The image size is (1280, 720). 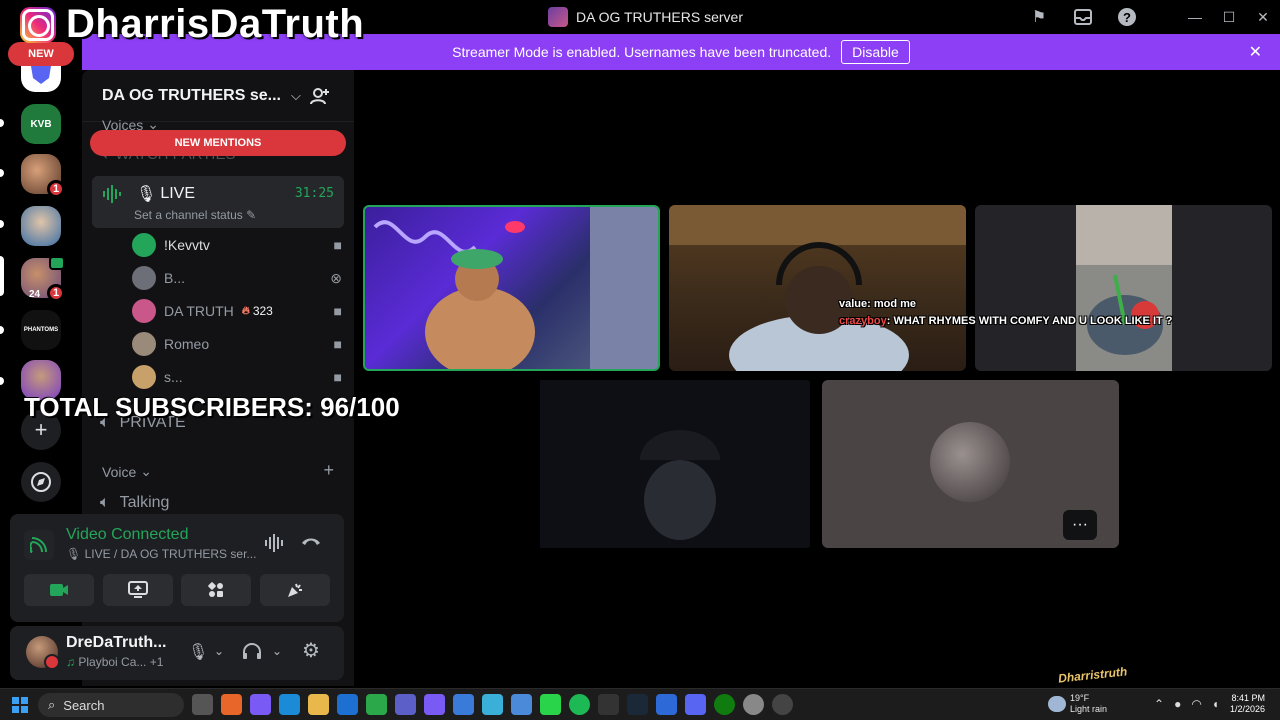 I want to click on maximize-icon: ☐, so click(x=1229, y=17).